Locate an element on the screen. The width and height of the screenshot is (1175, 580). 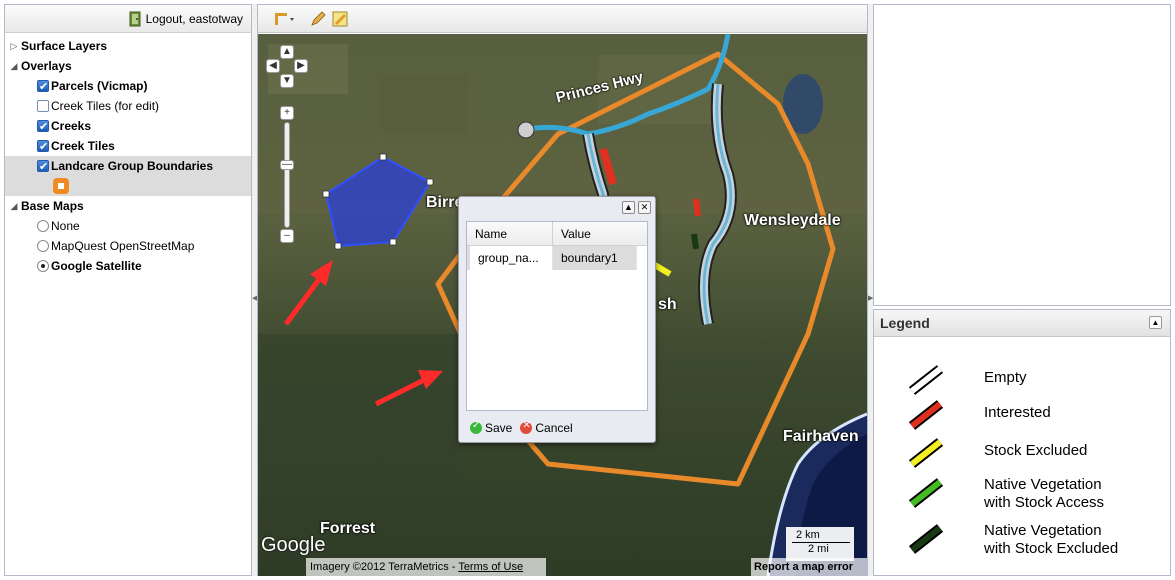
pan-up-button: ▲ is located at coordinates (287, 52).